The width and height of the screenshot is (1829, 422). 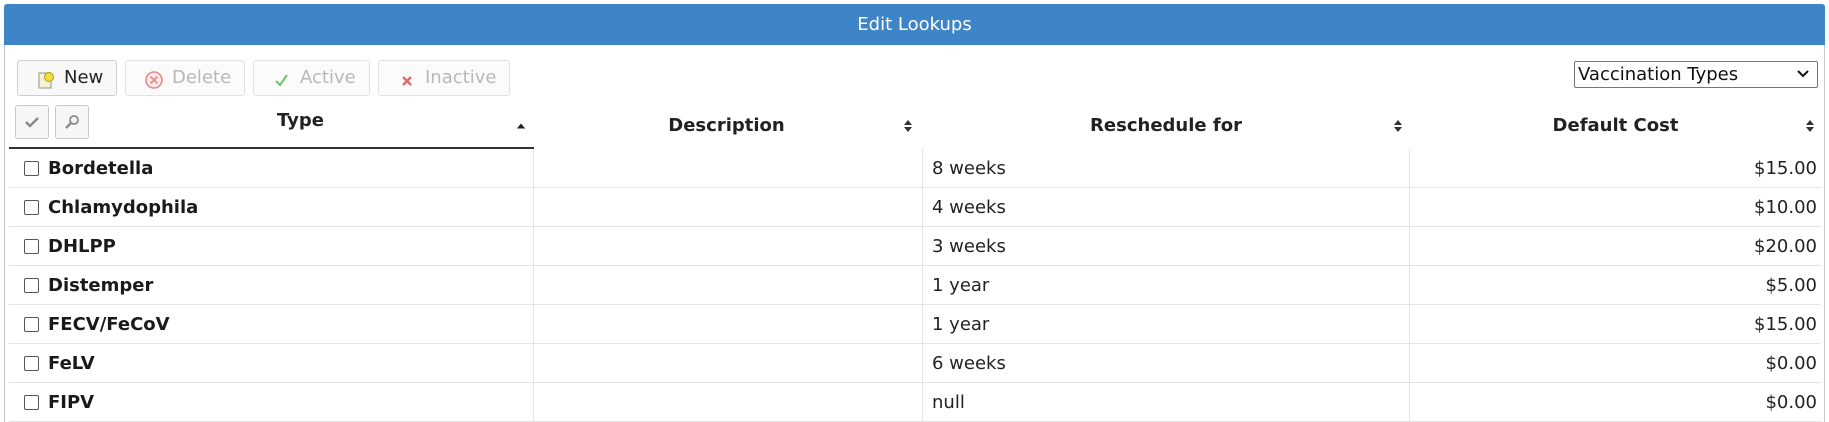 What do you see at coordinates (109, 324) in the screenshot?
I see `row-type: FECV/FeCoV` at bounding box center [109, 324].